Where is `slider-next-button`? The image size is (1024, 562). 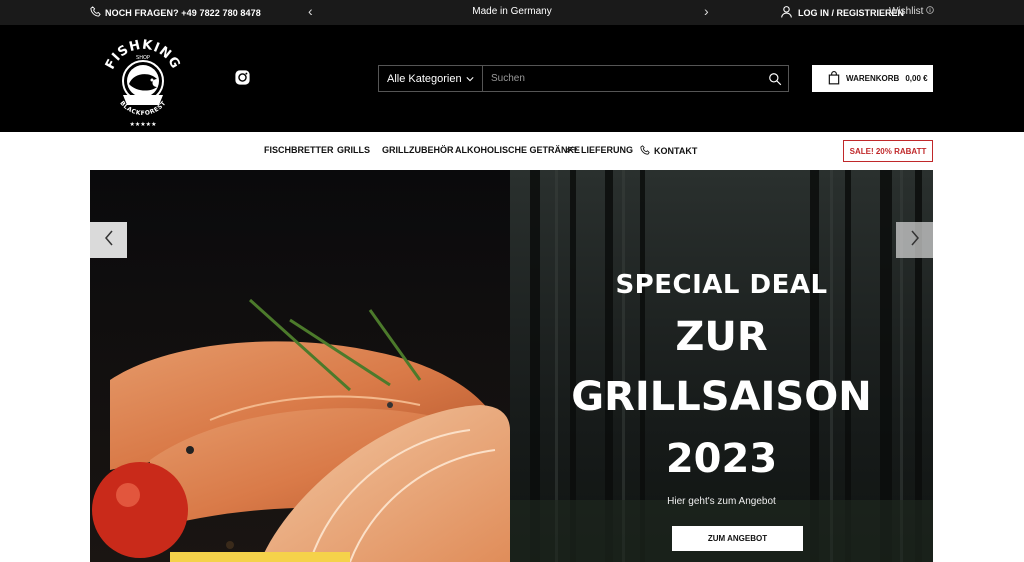
slider-next-button is located at coordinates (914, 240).